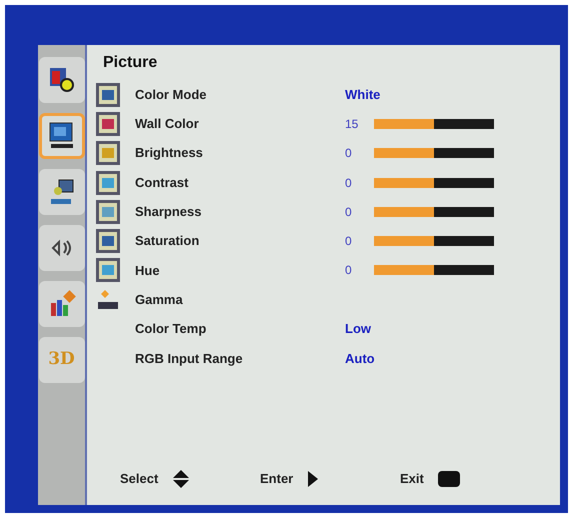 This screenshot has height=518, width=573. Describe the element at coordinates (130, 63) in the screenshot. I see `panel-title: Picture` at that location.